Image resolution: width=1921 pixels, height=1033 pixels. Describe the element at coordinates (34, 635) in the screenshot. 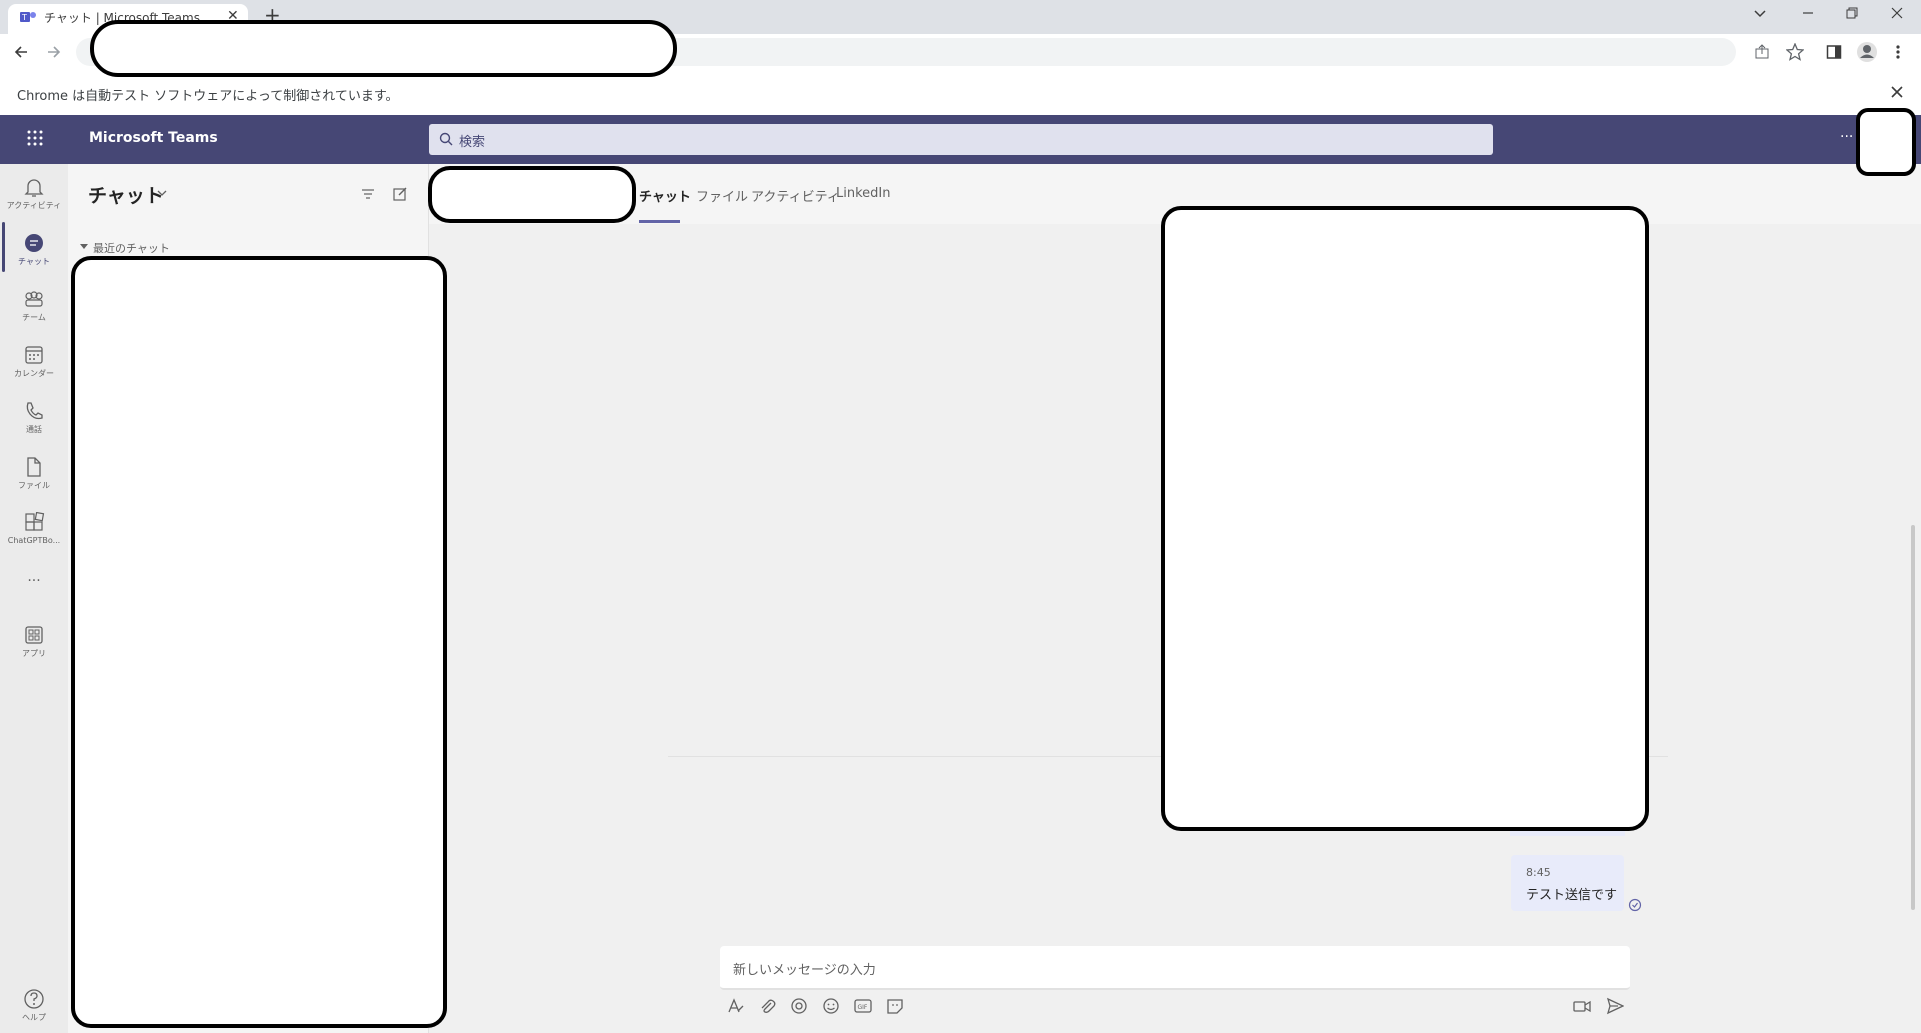

I see `apps-icon` at that location.